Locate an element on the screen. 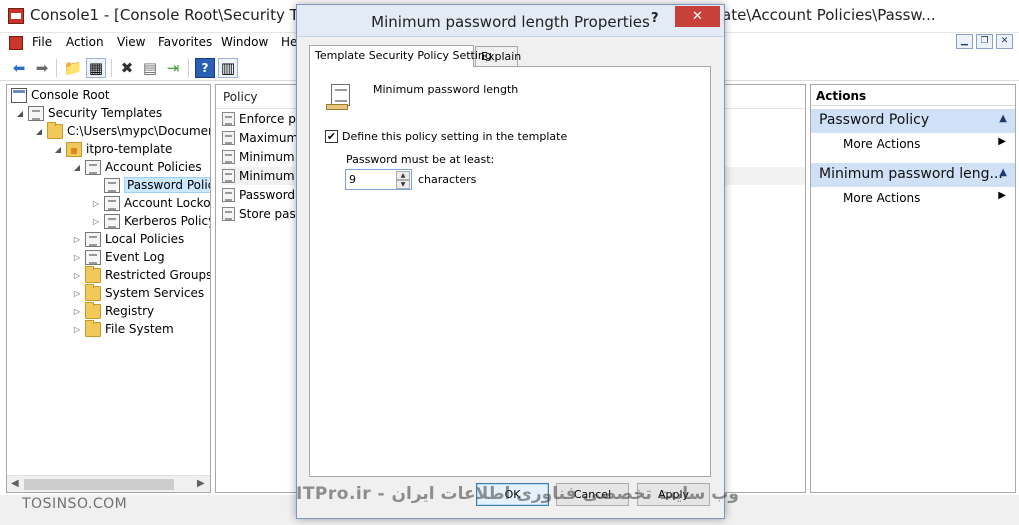  tree-item-templates-folder: ◢ C:\Users\mypc\Document is located at coordinates (122, 130).